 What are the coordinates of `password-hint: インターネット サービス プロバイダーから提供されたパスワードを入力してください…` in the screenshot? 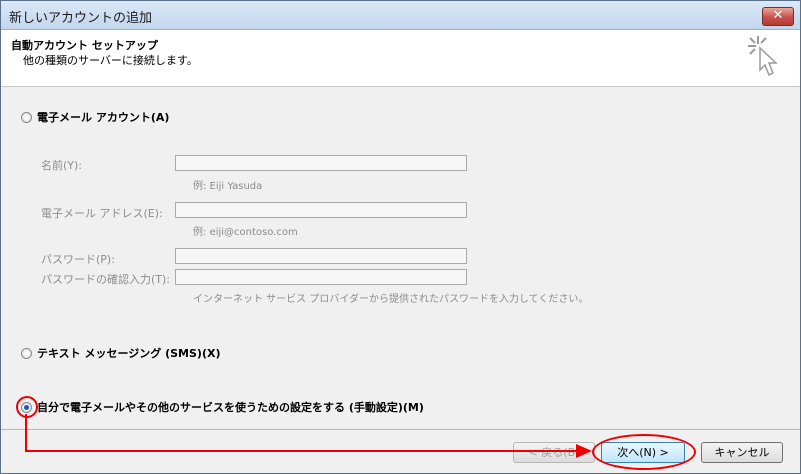 It's located at (391, 299).